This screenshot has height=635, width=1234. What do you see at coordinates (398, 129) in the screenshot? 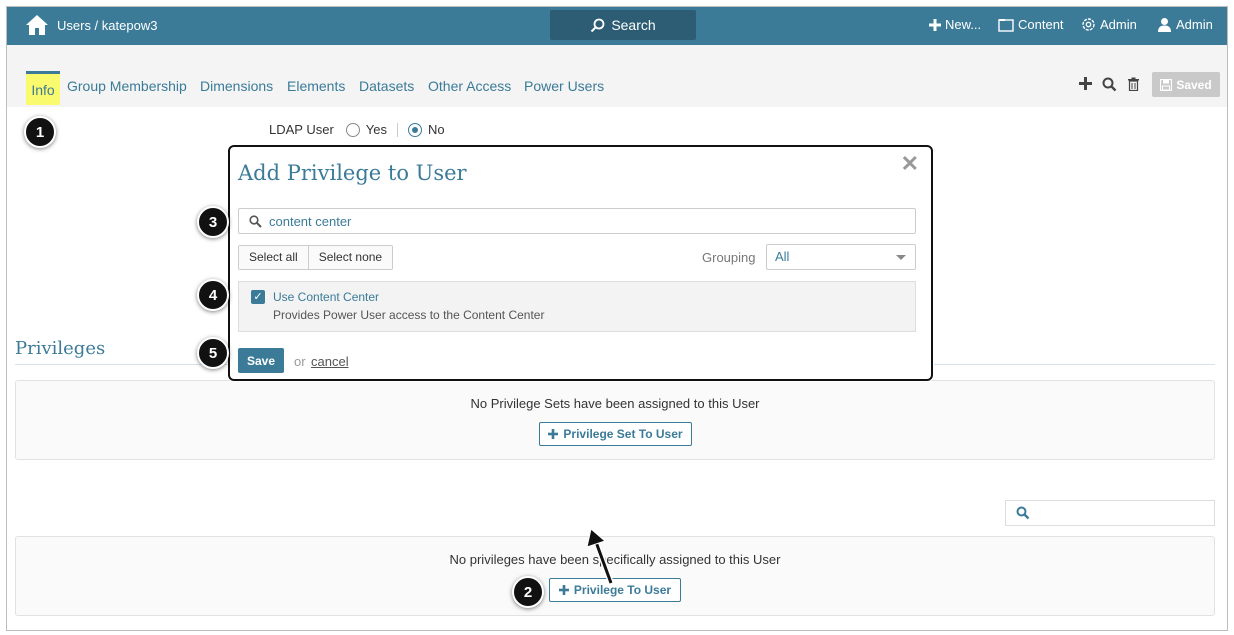
I see `divider` at bounding box center [398, 129].